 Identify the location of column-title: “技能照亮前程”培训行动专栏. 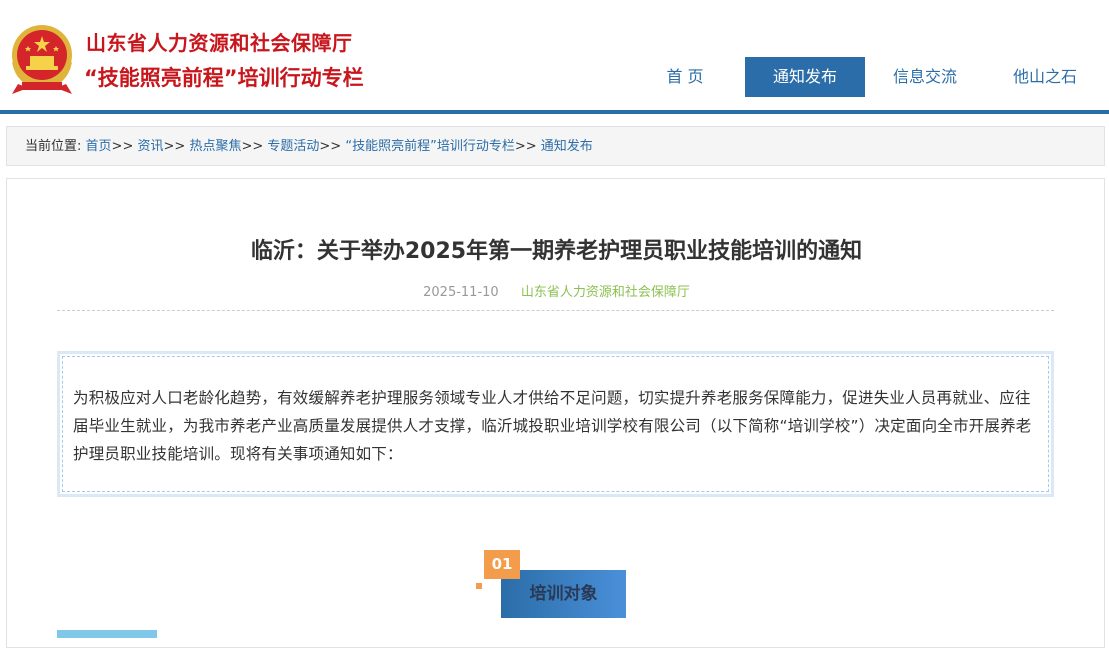
(224, 78).